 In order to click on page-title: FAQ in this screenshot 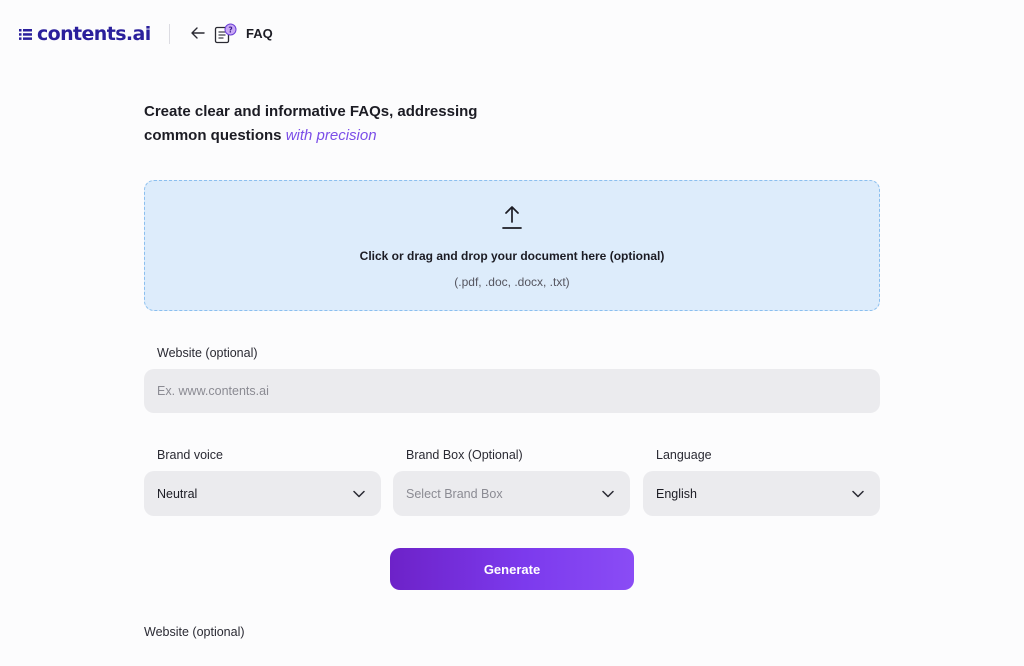, I will do `click(259, 33)`.